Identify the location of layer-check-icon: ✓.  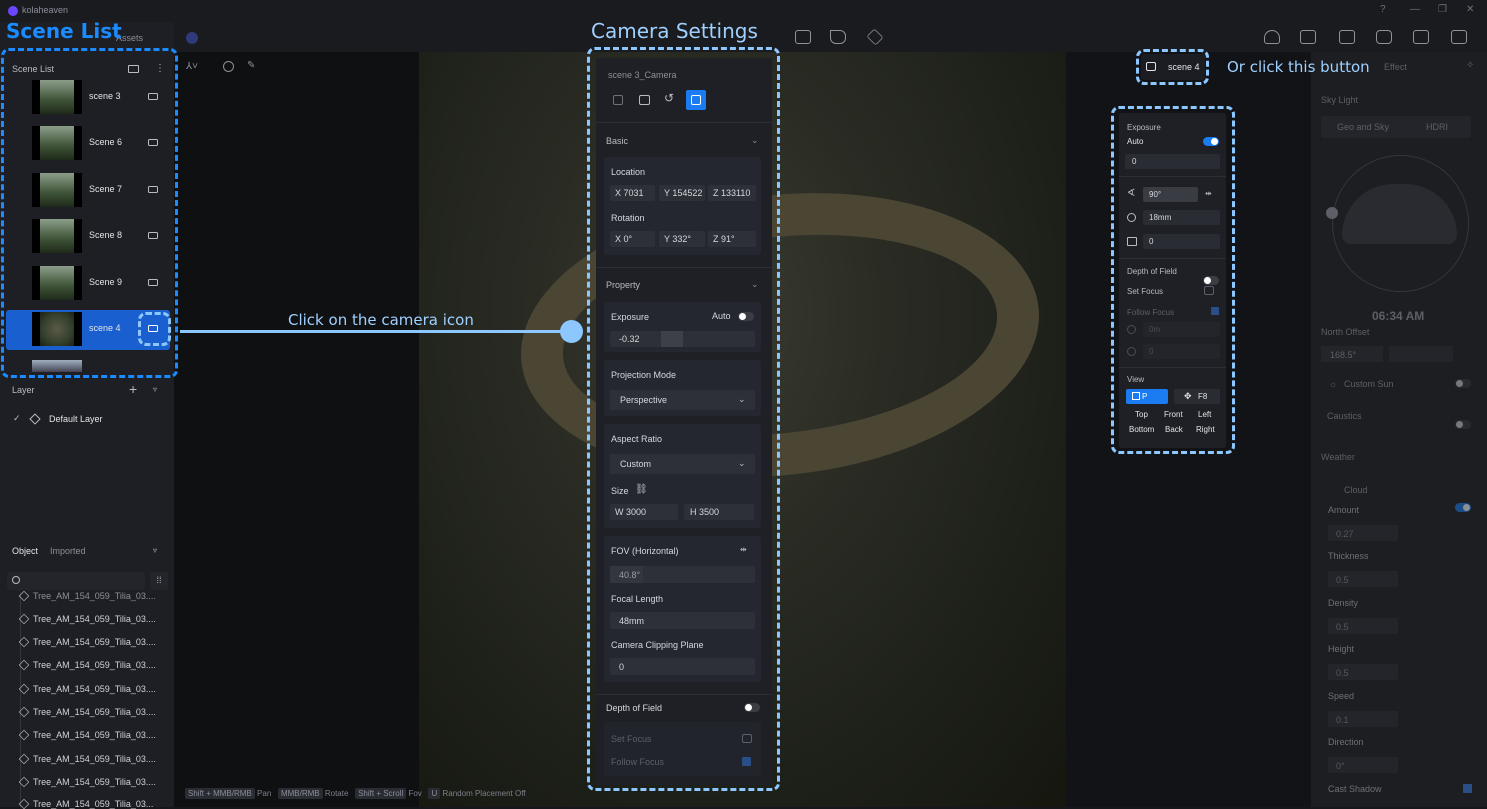
(17, 418).